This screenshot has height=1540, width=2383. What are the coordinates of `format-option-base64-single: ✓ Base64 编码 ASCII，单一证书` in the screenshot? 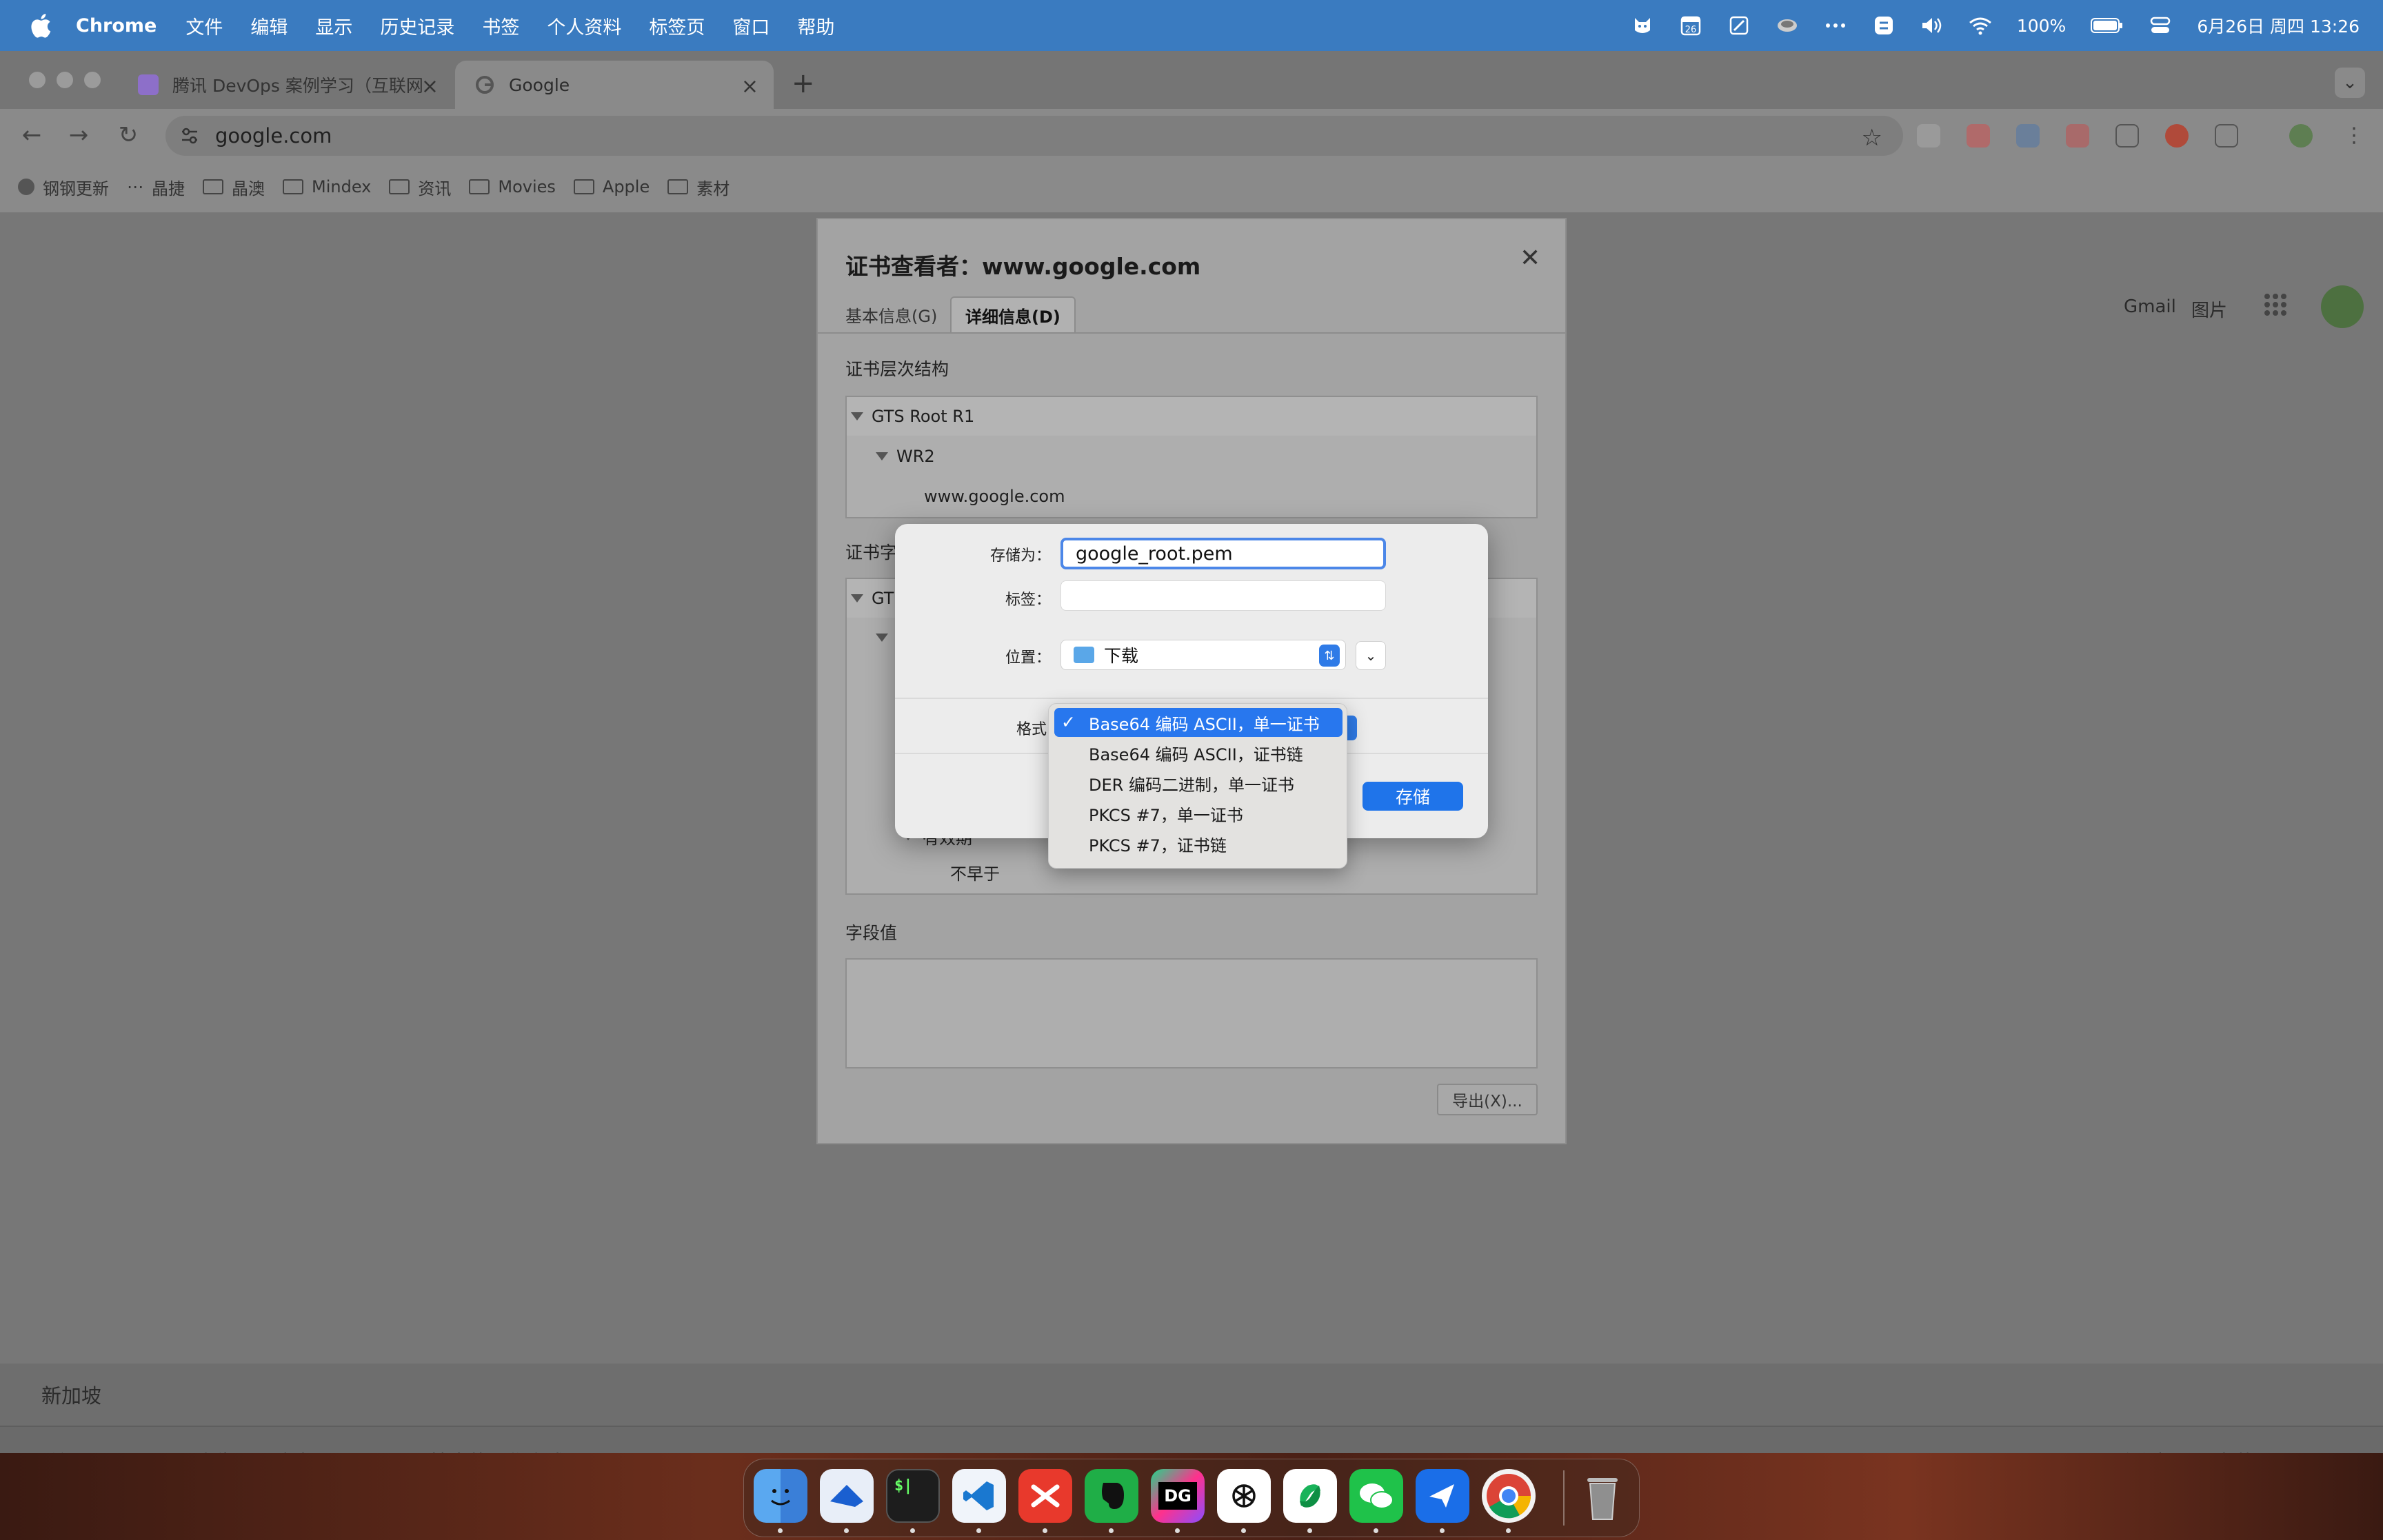 It's located at (1198, 723).